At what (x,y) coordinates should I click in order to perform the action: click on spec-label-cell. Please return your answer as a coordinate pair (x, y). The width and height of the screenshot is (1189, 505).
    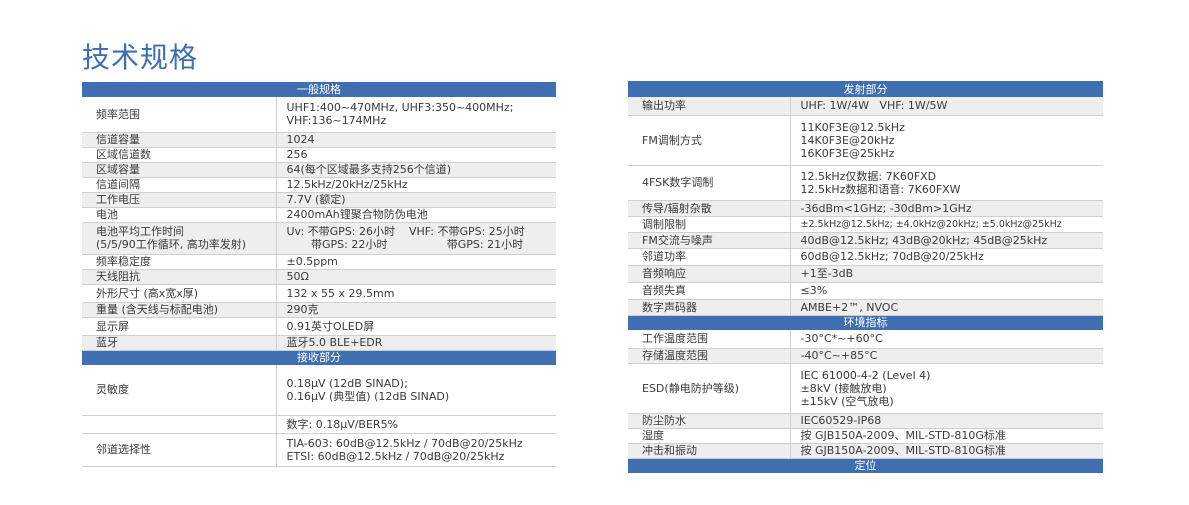
    Looking at the image, I should click on (179, 424).